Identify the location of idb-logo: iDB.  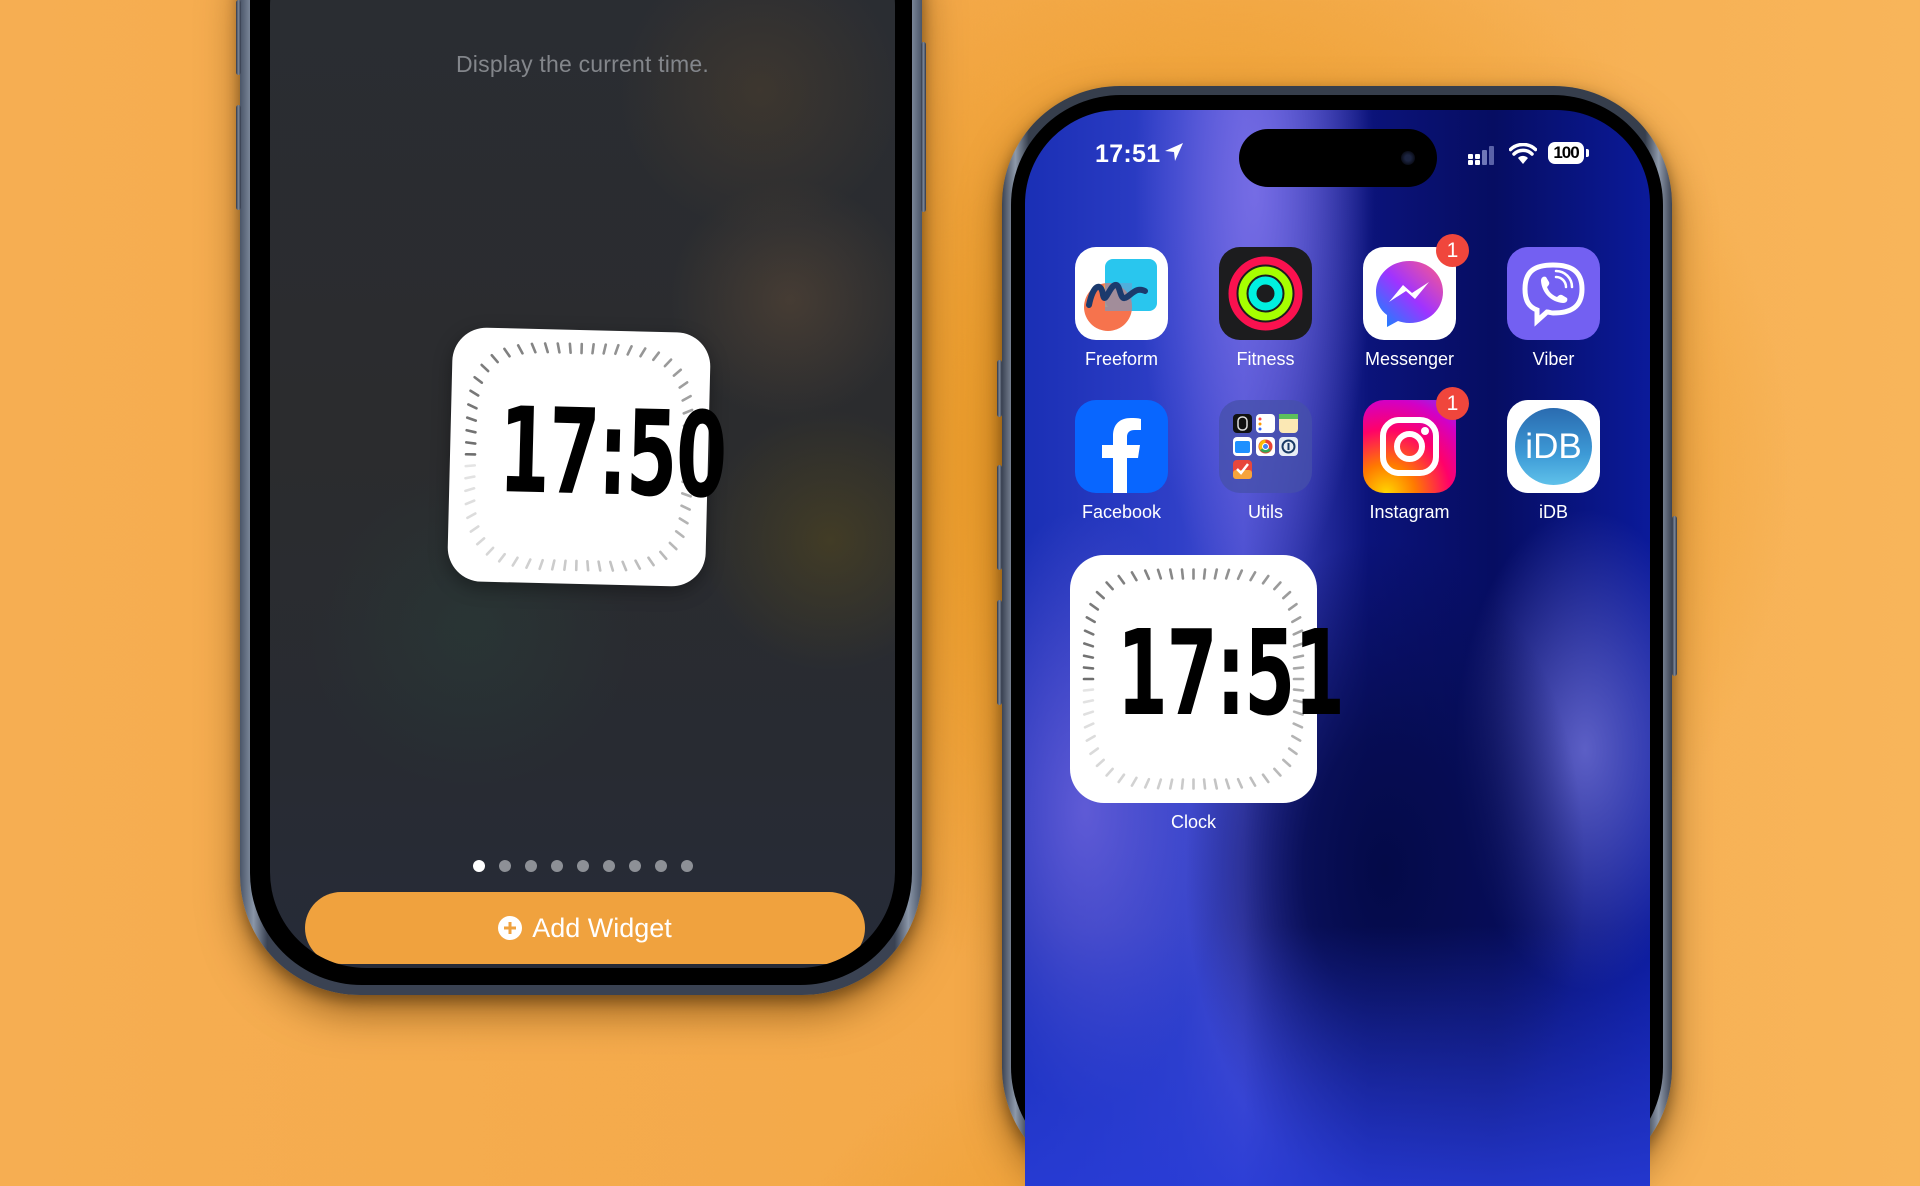
(1553, 446).